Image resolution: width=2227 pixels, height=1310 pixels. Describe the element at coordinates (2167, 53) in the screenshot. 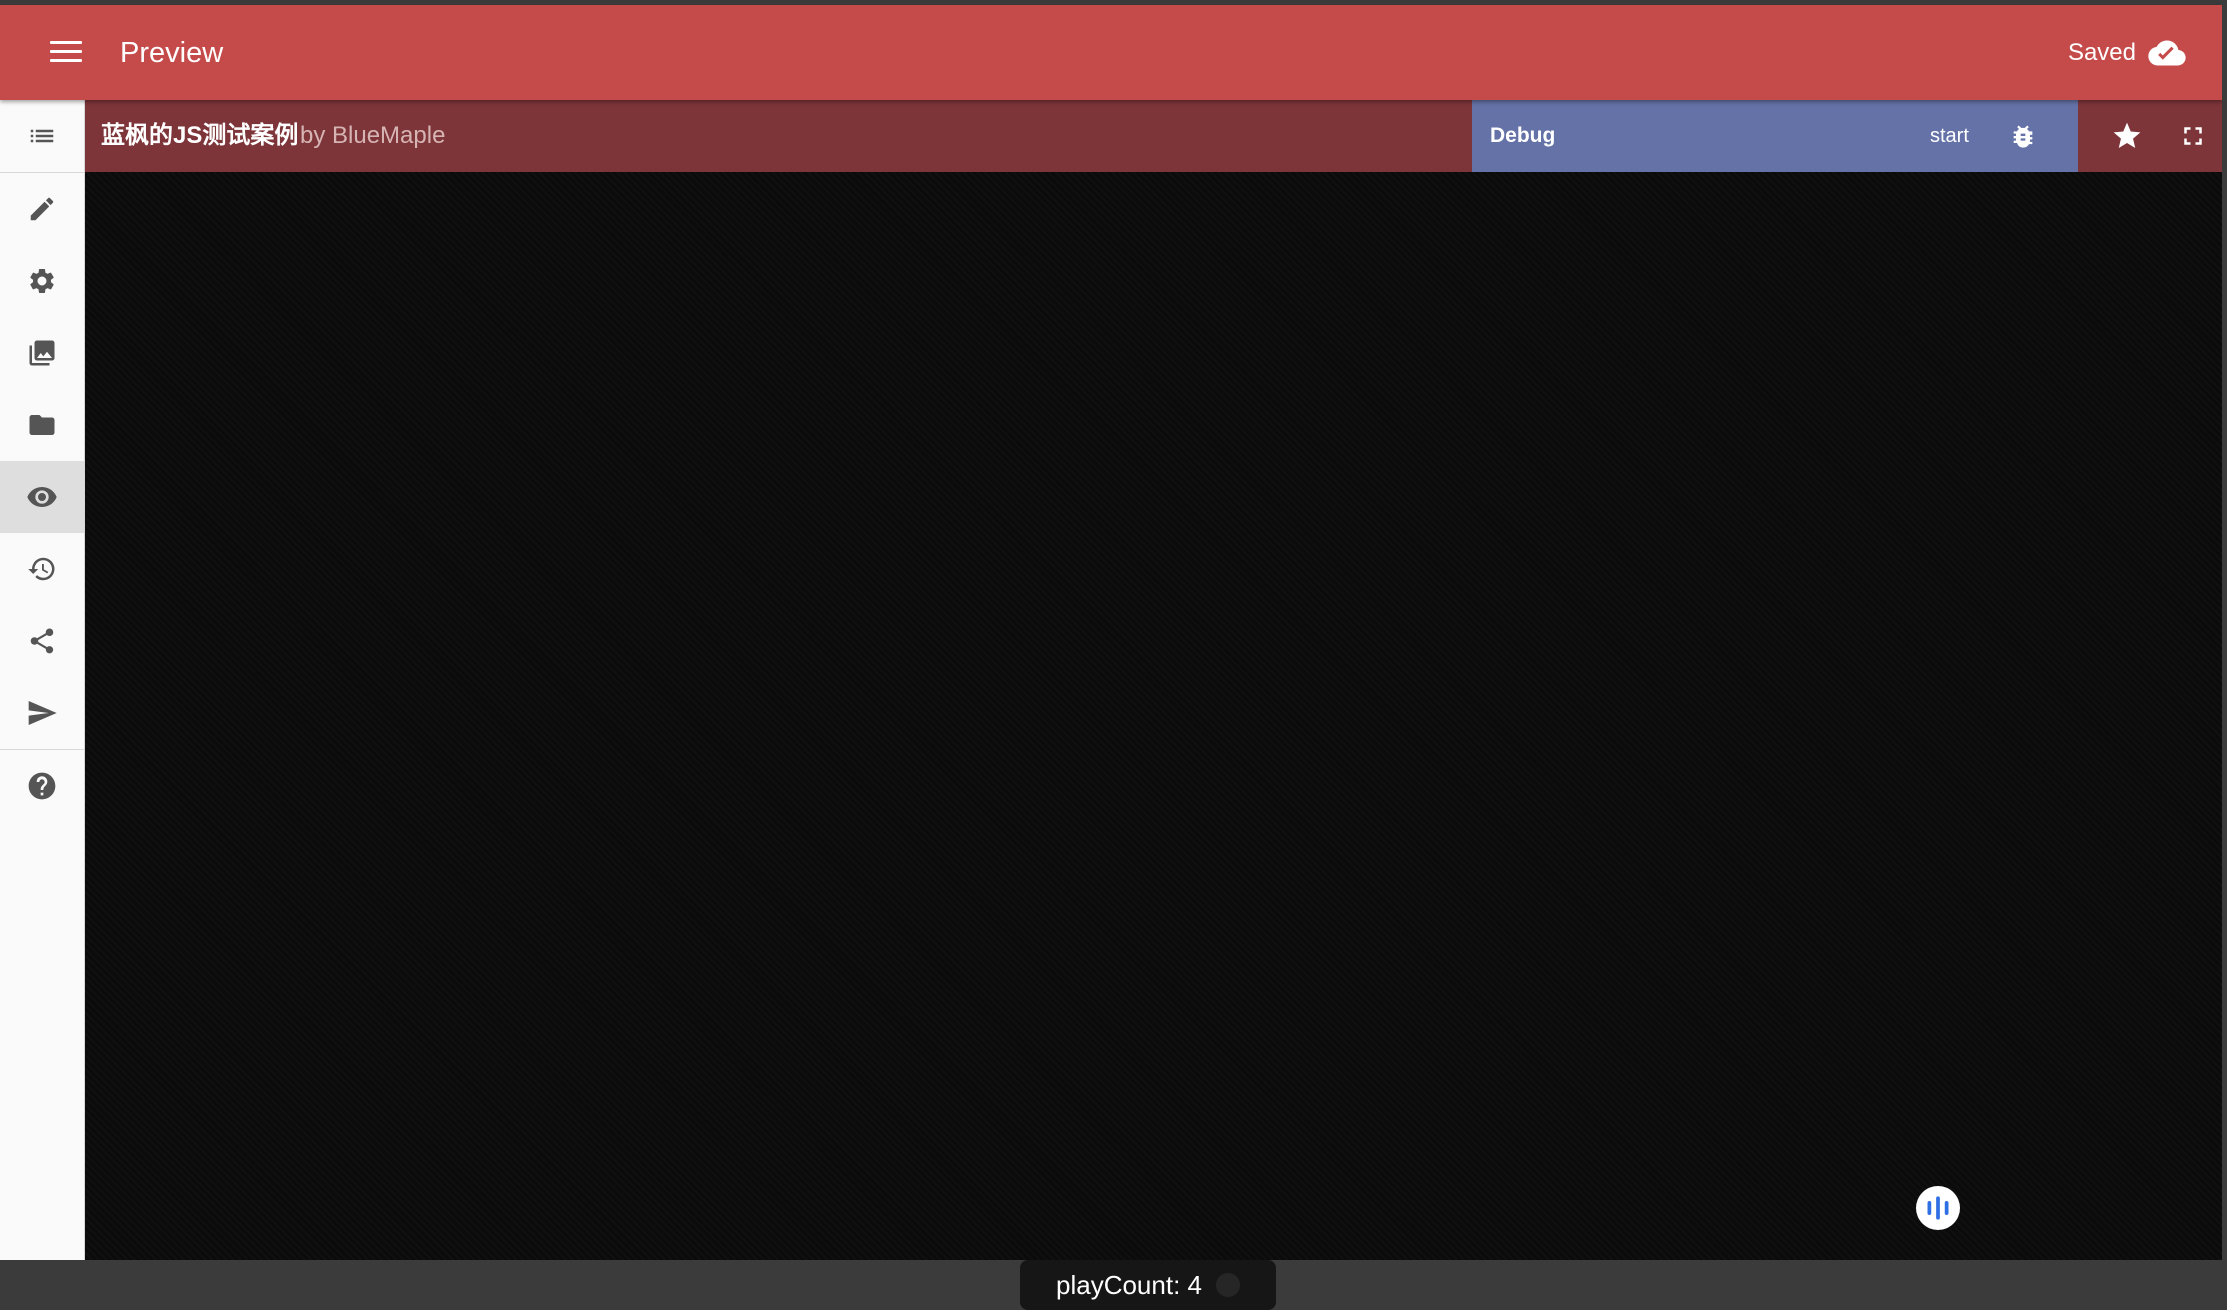

I see `cloud-done-icon` at that location.